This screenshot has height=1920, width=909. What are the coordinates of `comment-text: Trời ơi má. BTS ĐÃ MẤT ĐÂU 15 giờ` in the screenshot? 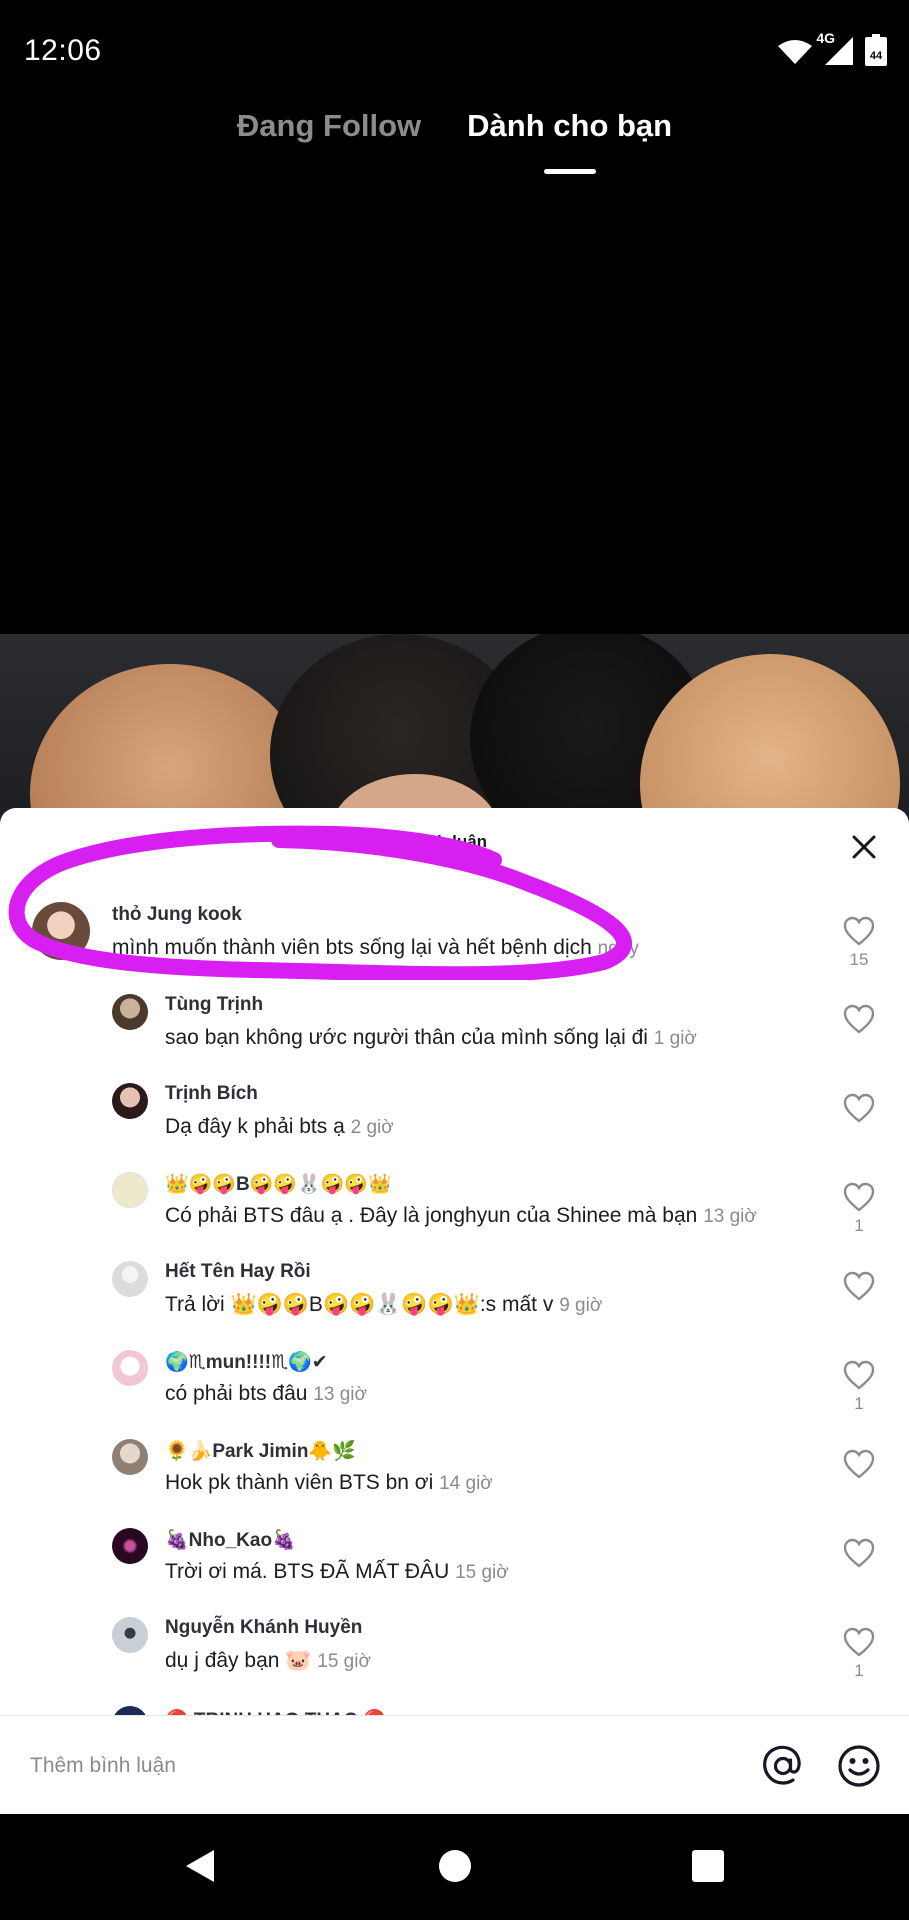 It's located at (337, 1572).